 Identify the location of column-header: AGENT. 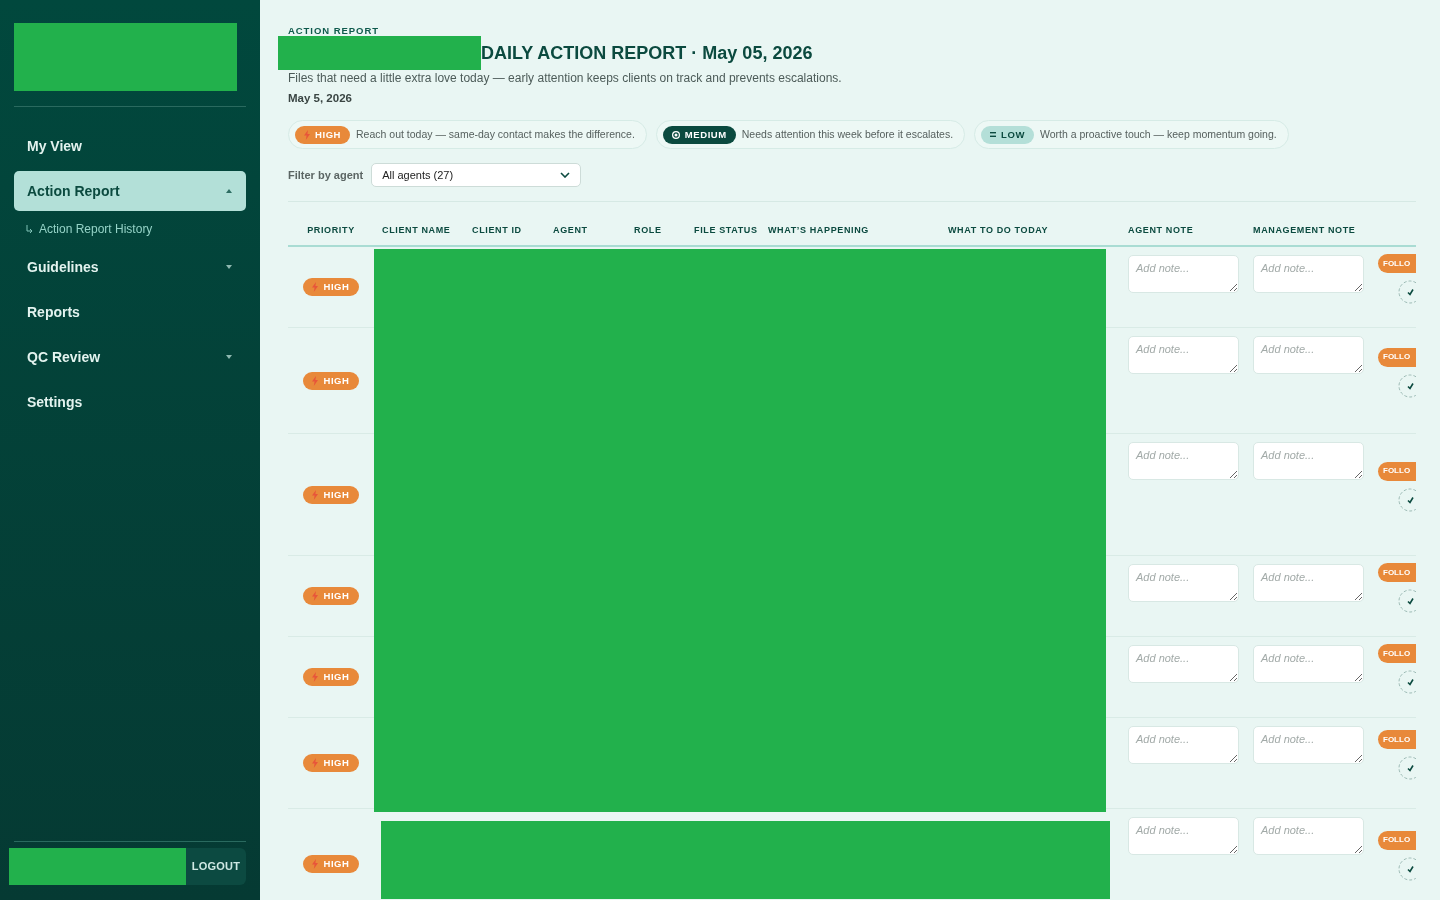
(570, 230).